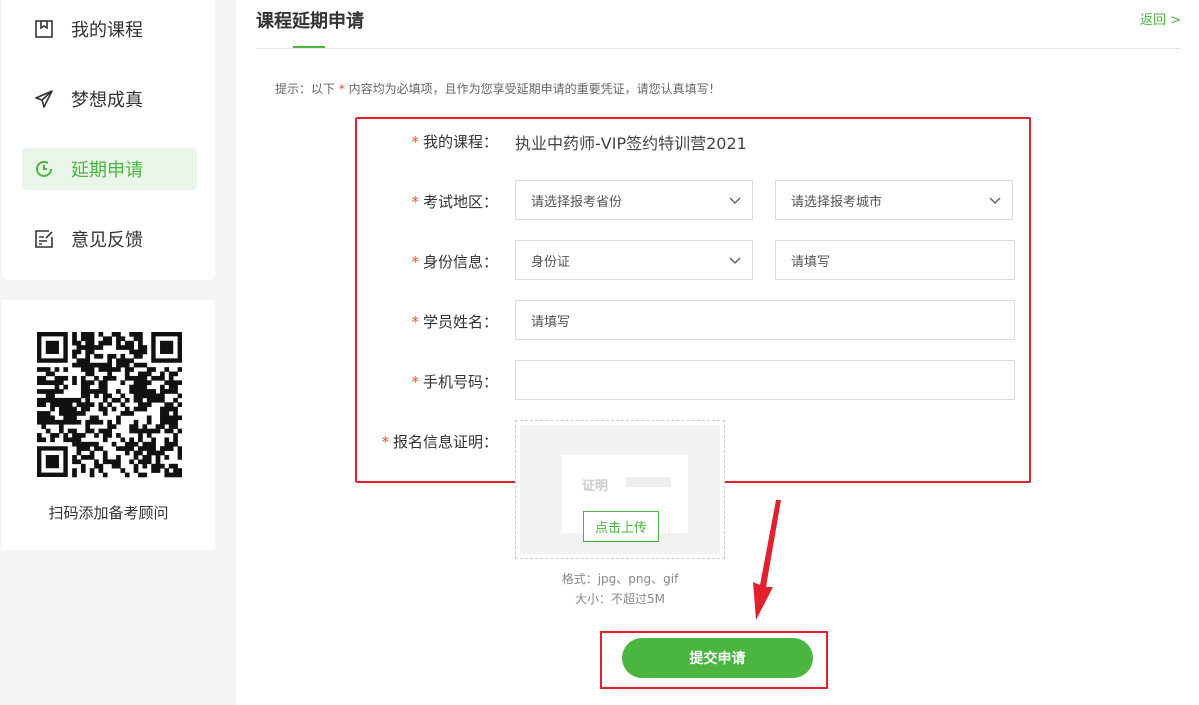 The image size is (1199, 705). Describe the element at coordinates (454, 202) in the screenshot. I see `region-label: * 考试地区：` at that location.